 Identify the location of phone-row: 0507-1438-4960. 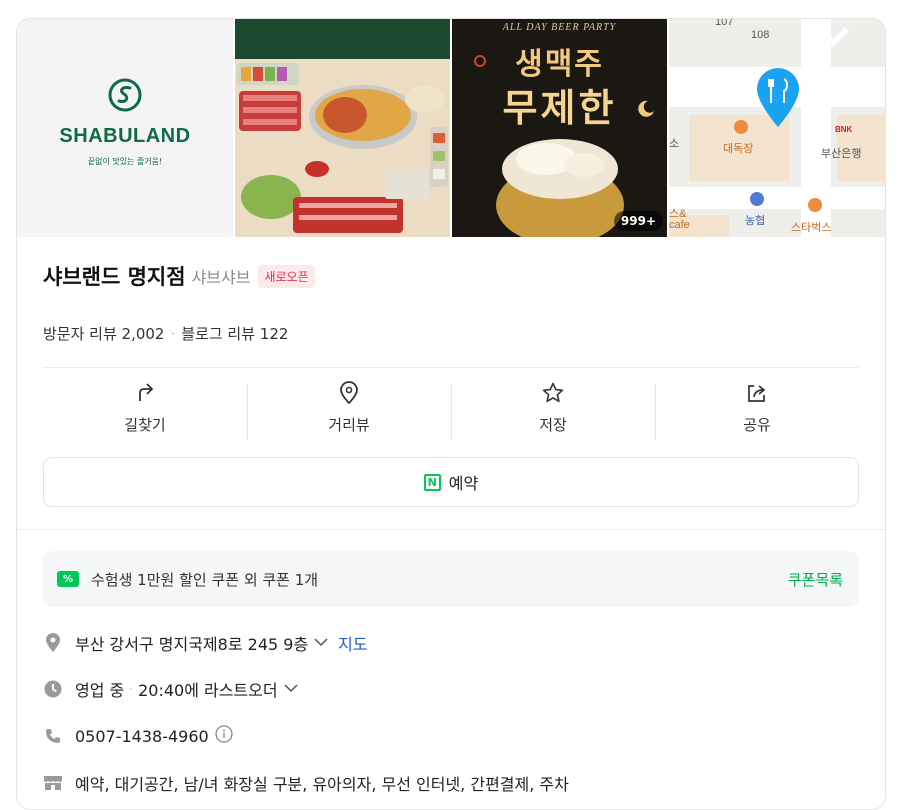
(138, 736).